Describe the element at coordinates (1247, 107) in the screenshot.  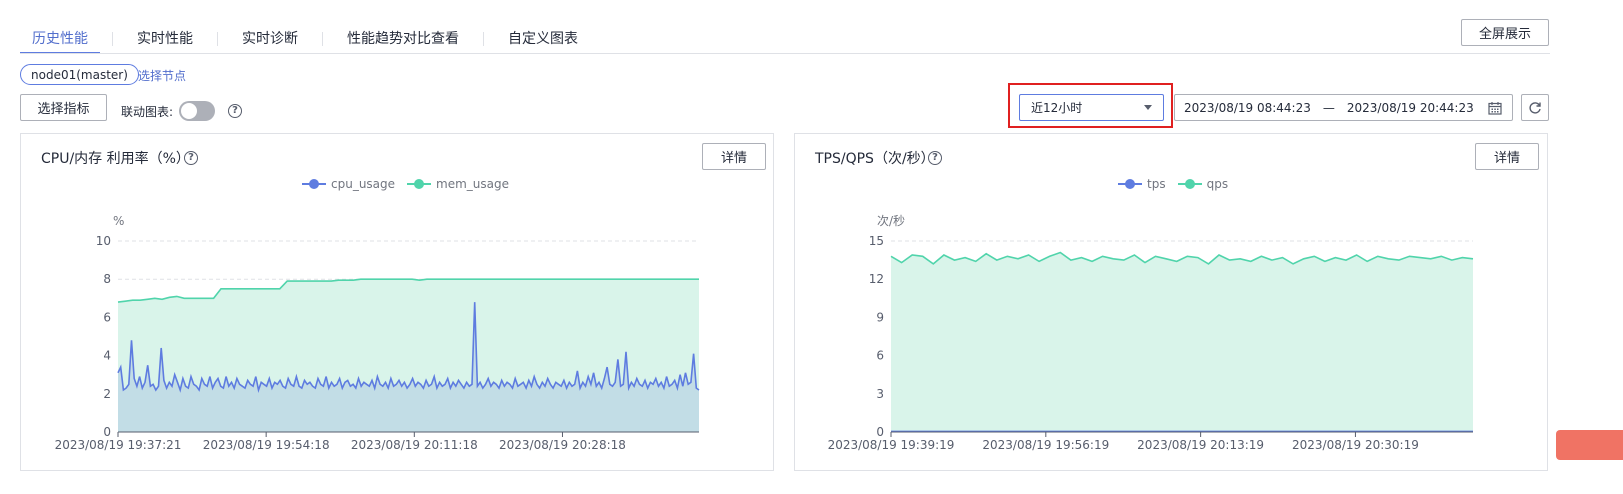
I see `start-time: 2023/08/19 08:44:23` at that location.